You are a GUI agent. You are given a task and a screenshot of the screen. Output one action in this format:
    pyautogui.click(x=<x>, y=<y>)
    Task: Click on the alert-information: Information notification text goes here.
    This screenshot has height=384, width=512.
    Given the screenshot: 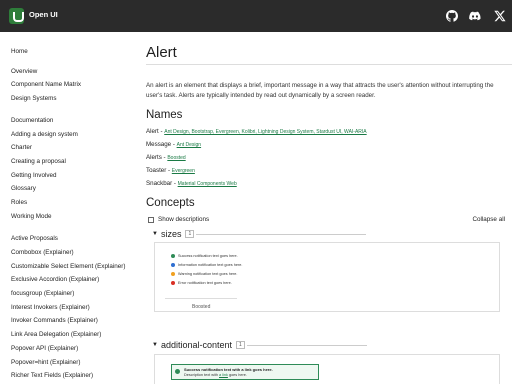 What is the action you would take?
    pyautogui.click(x=206, y=265)
    